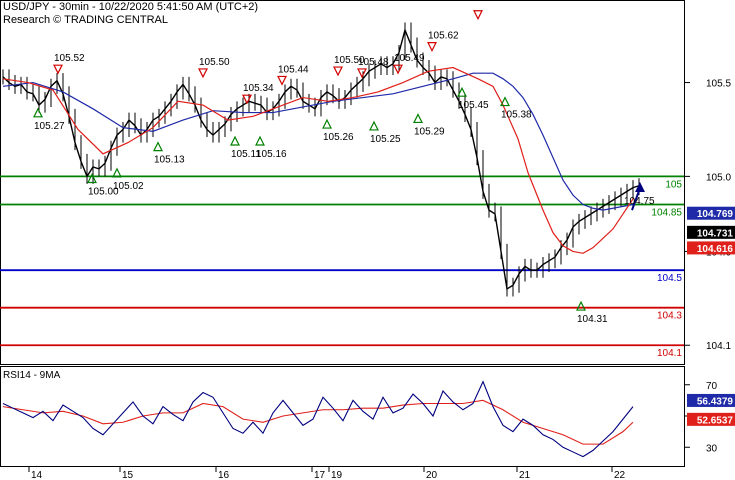 This screenshot has height=480, width=735. I want to click on level-label-2: 104.5, so click(669, 278).